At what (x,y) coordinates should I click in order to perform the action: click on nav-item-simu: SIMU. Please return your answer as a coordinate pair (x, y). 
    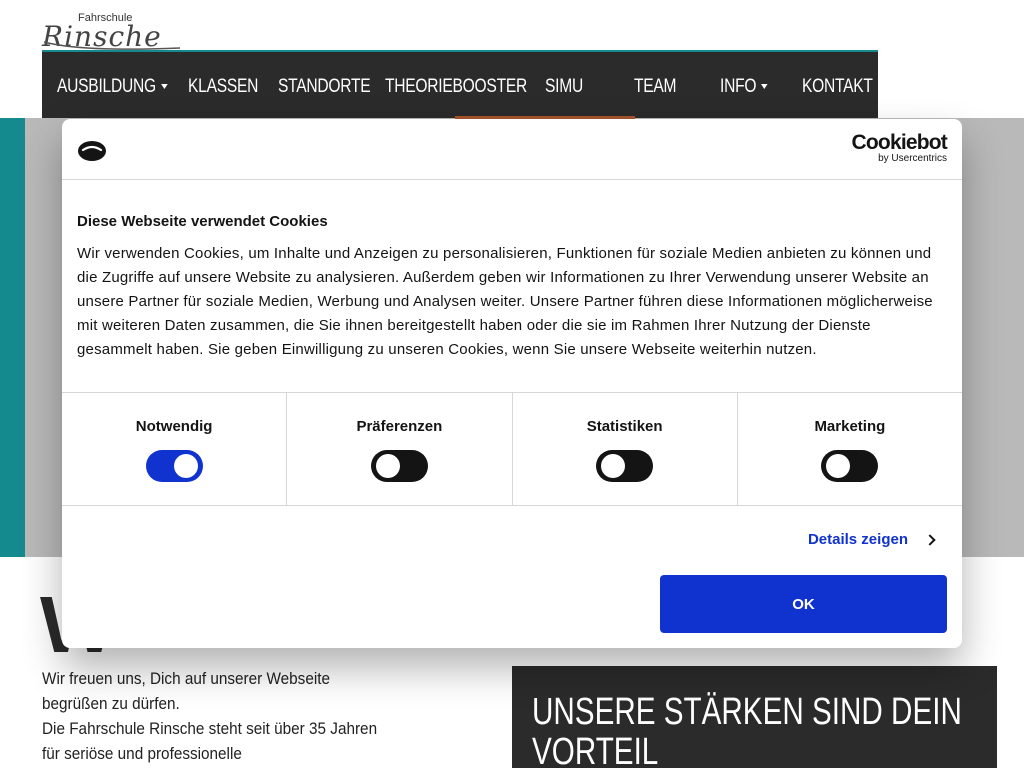
    Looking at the image, I should click on (564, 87).